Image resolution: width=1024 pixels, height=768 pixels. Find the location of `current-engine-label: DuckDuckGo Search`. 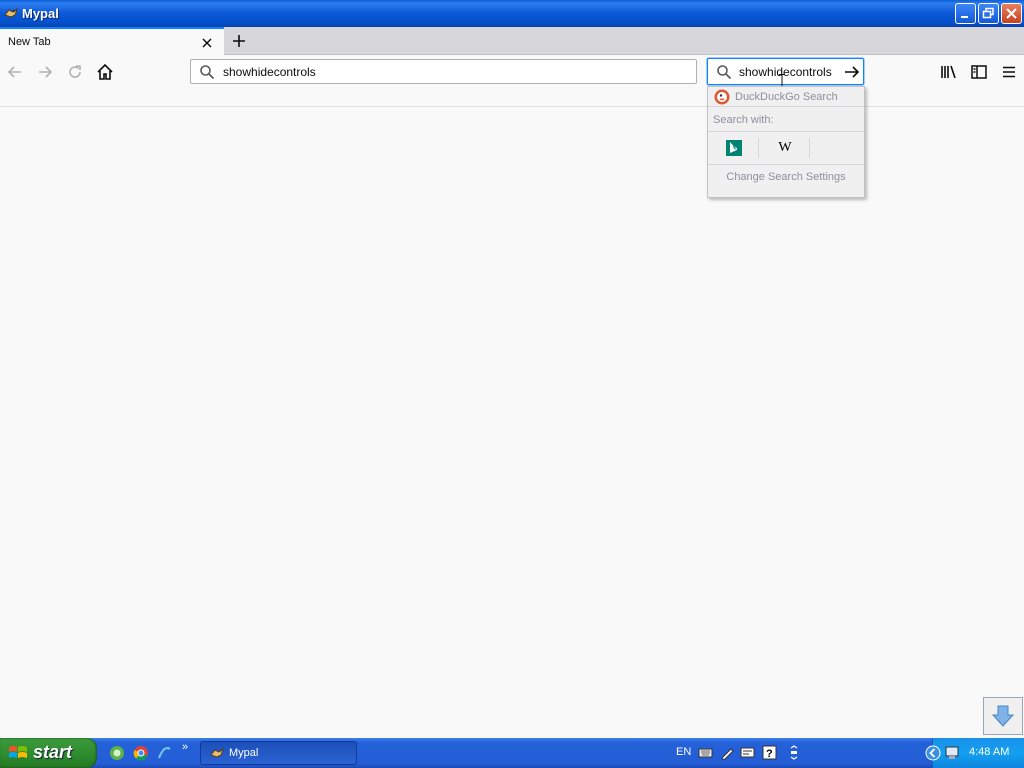

current-engine-label: DuckDuckGo Search is located at coordinates (786, 97).